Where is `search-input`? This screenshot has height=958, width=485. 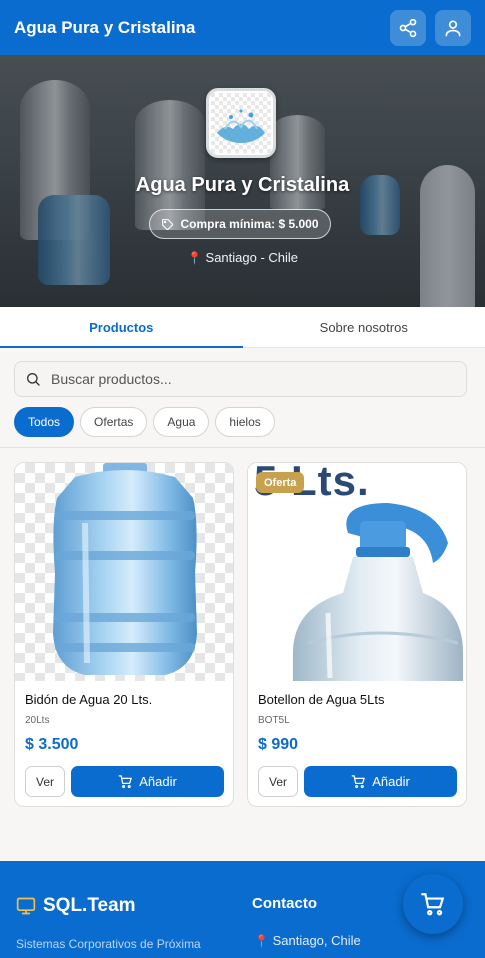
search-input is located at coordinates (241, 379).